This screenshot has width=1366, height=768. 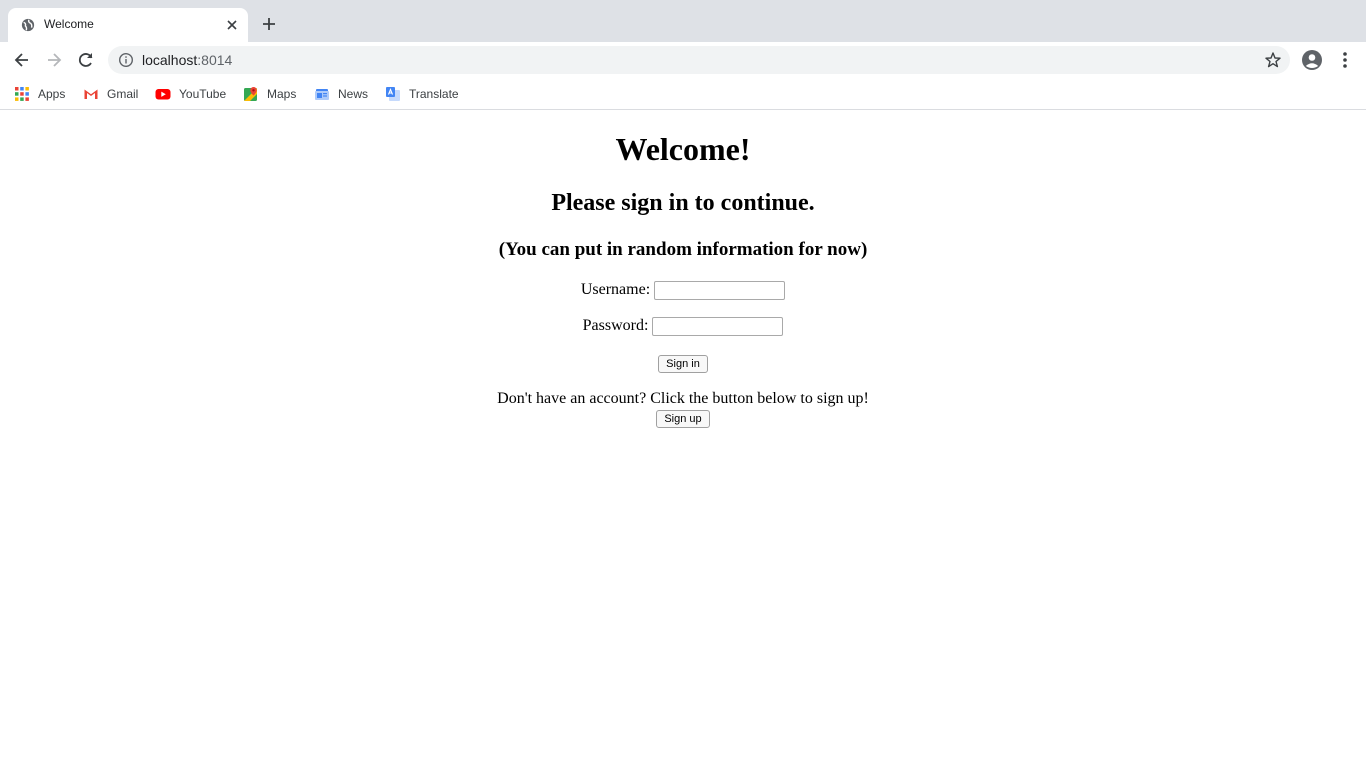 I want to click on bookmark-news: News, so click(x=341, y=94).